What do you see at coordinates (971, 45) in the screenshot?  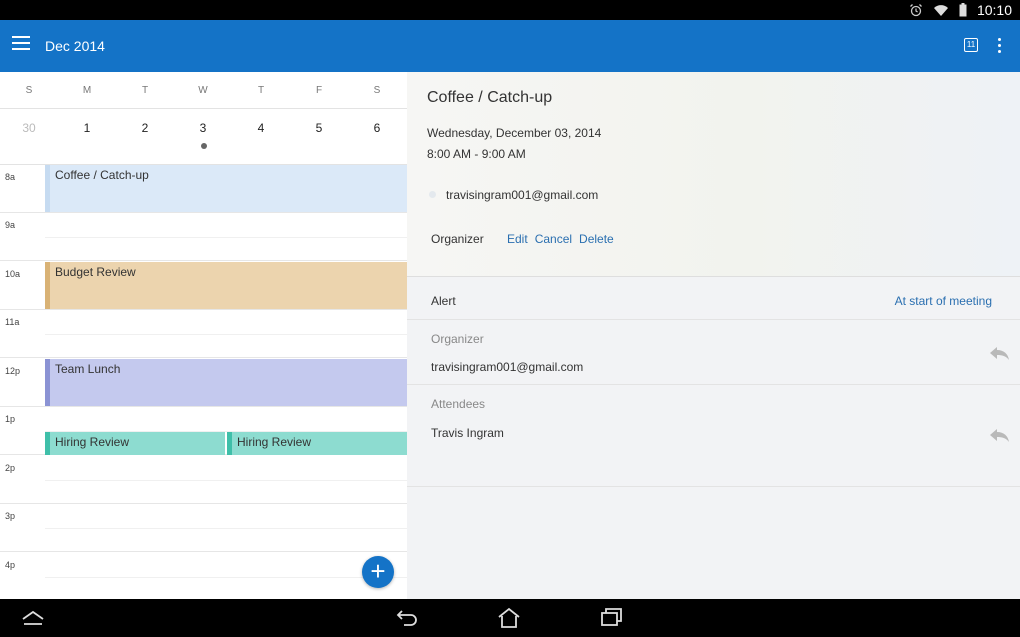 I see `today-calendar-icon: 11` at bounding box center [971, 45].